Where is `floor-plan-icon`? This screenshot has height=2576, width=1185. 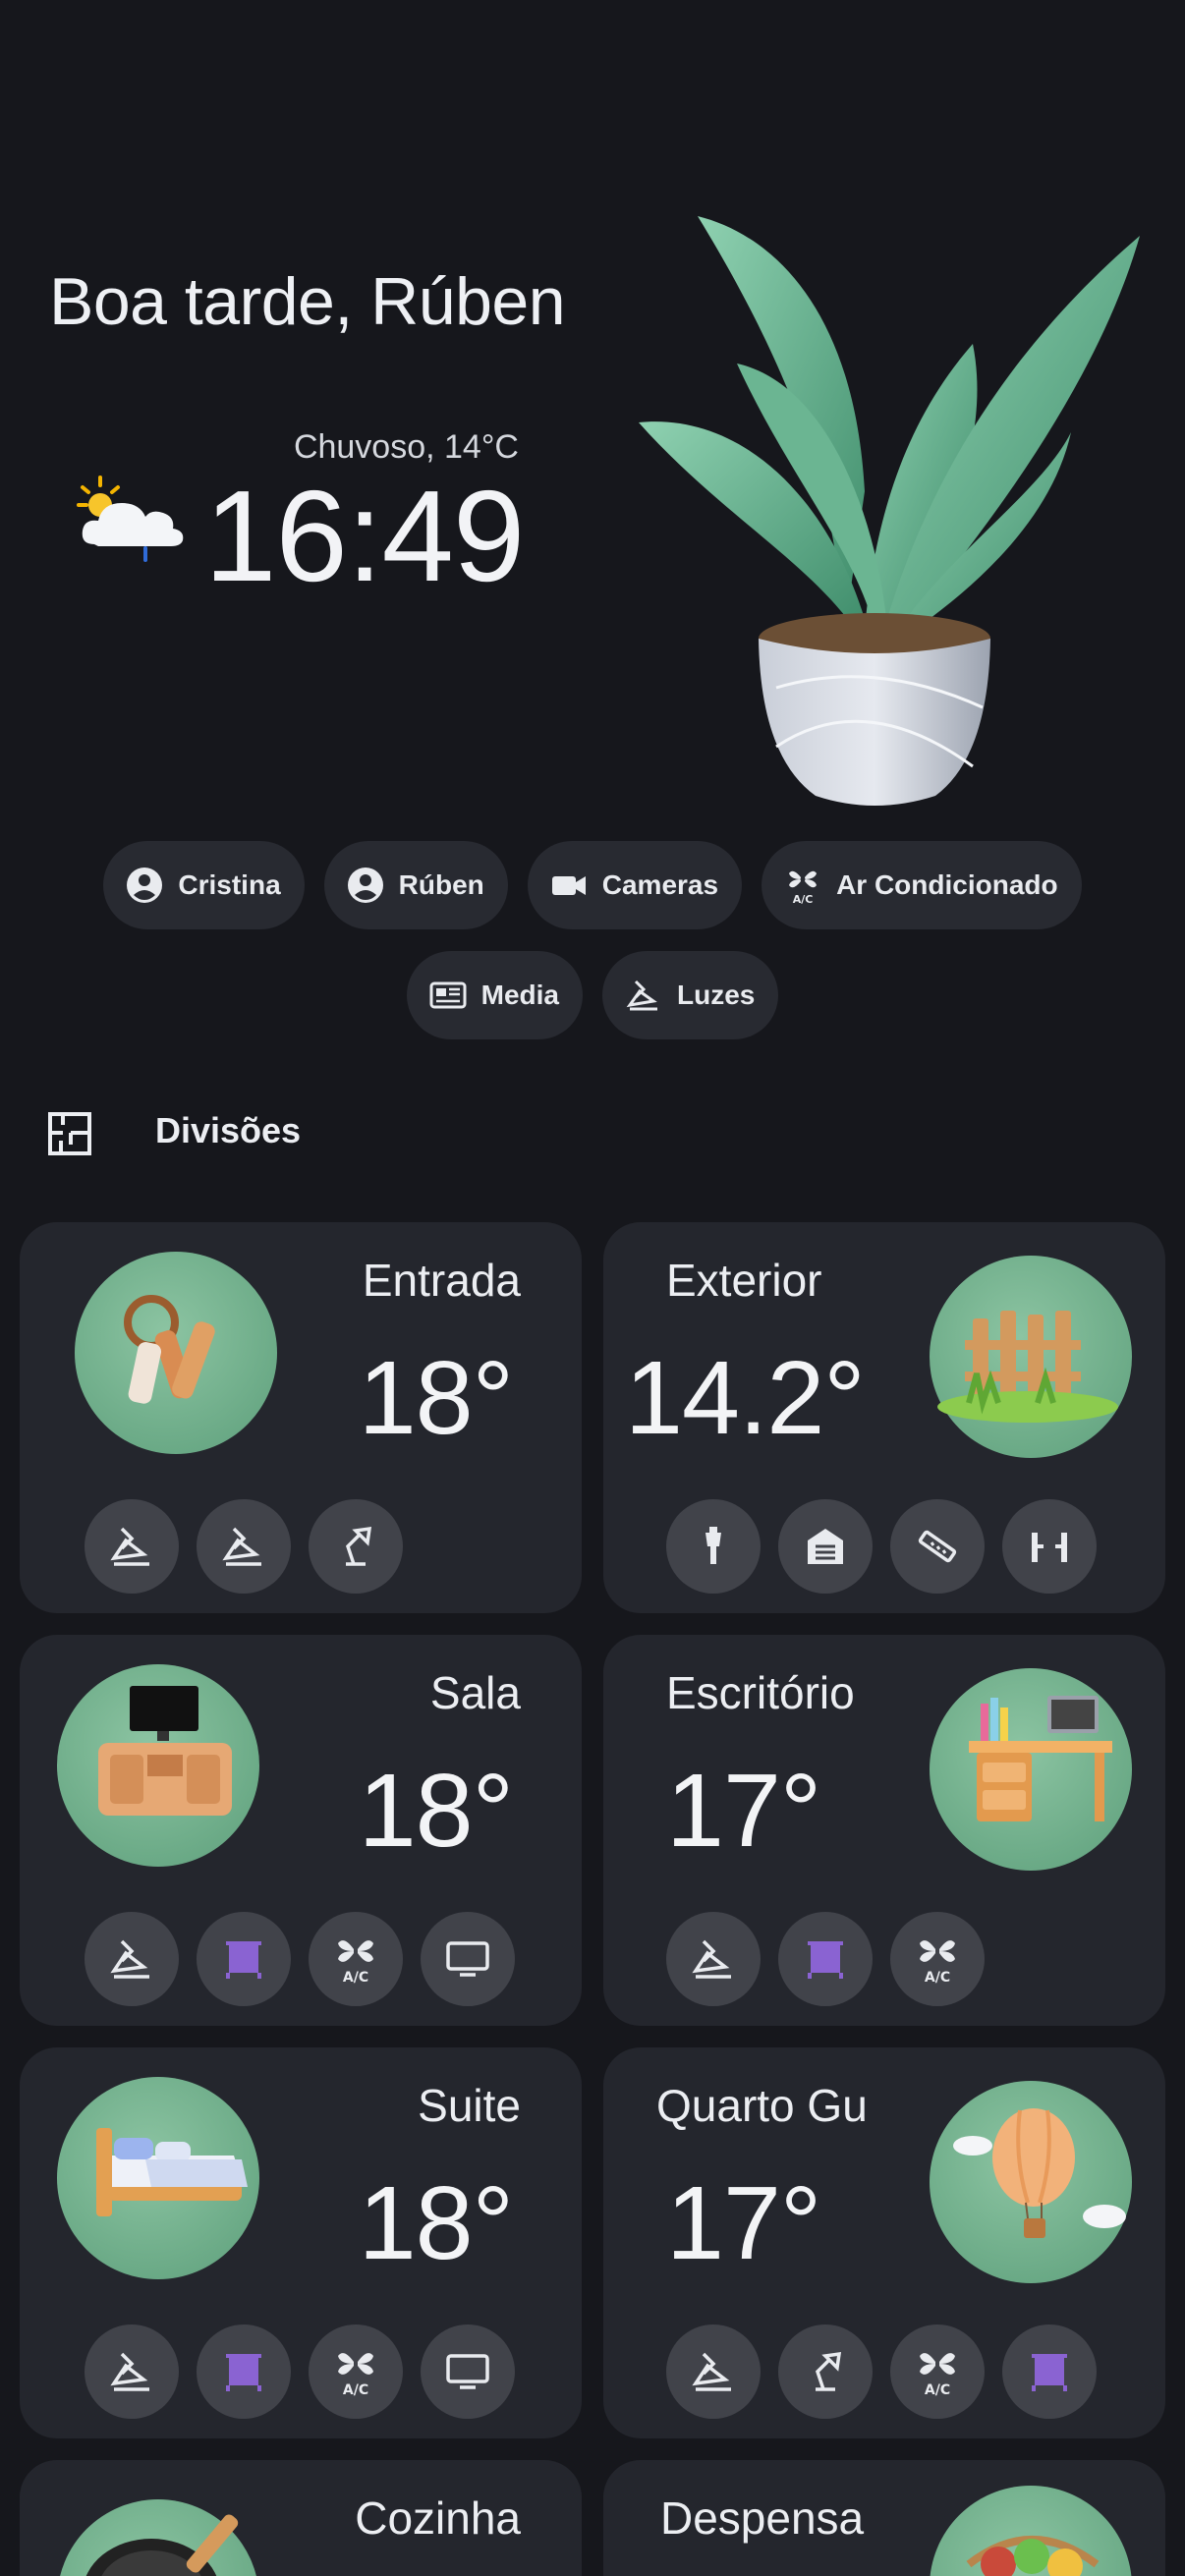 floor-plan-icon is located at coordinates (69, 1133).